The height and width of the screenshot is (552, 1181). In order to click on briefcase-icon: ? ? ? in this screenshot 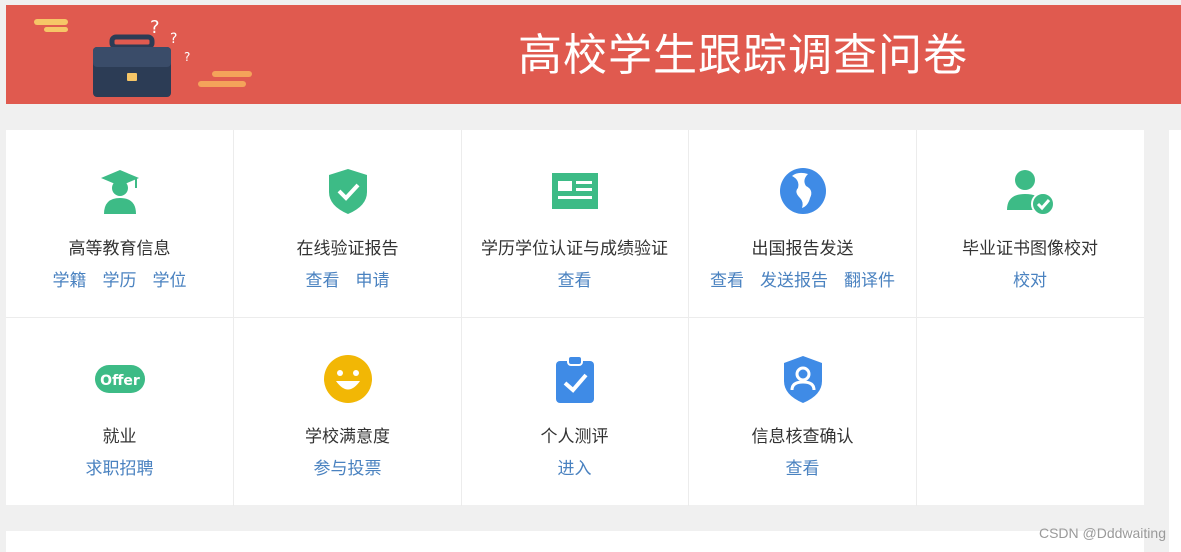, I will do `click(143, 57)`.